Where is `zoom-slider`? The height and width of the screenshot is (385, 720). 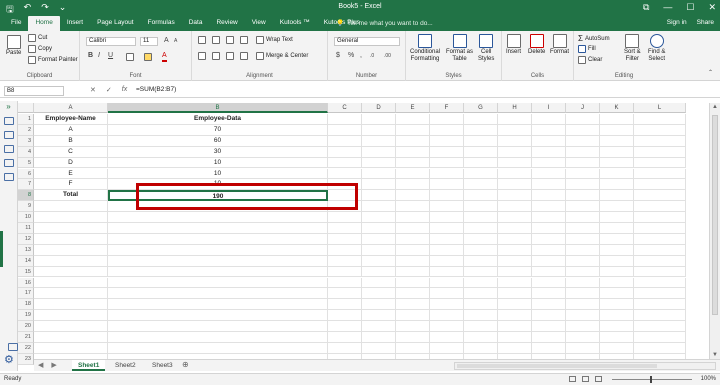
zoom-slider is located at coordinates (652, 379).